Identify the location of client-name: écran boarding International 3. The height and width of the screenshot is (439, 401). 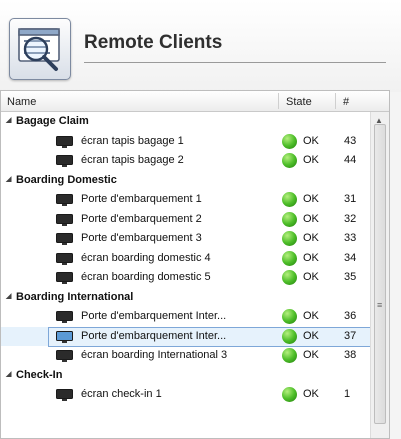
(154, 355).